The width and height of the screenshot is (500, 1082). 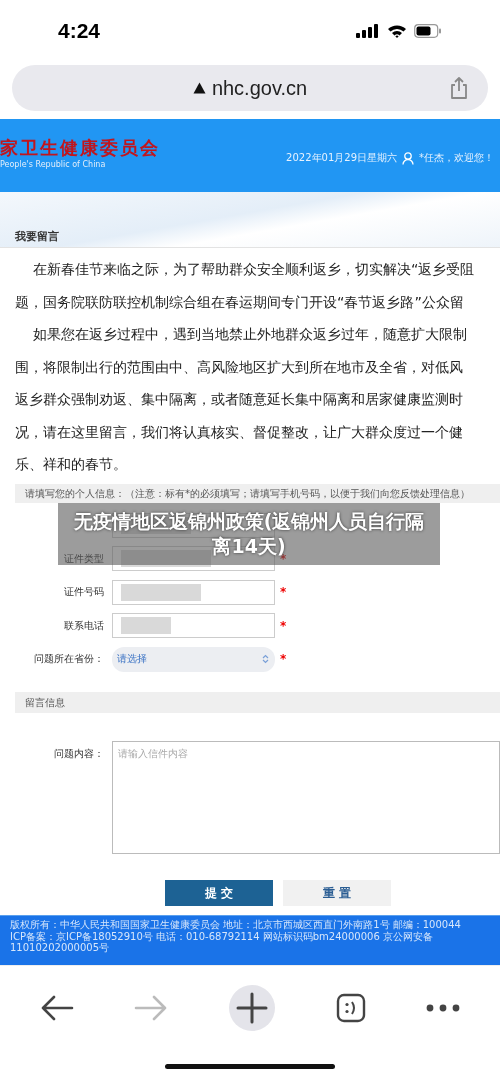 What do you see at coordinates (239, 367) in the screenshot?
I see `paragraph-line: 围，将限制出行的范围由中、高风险地区扩大到所在地市及全省，对低风` at bounding box center [239, 367].